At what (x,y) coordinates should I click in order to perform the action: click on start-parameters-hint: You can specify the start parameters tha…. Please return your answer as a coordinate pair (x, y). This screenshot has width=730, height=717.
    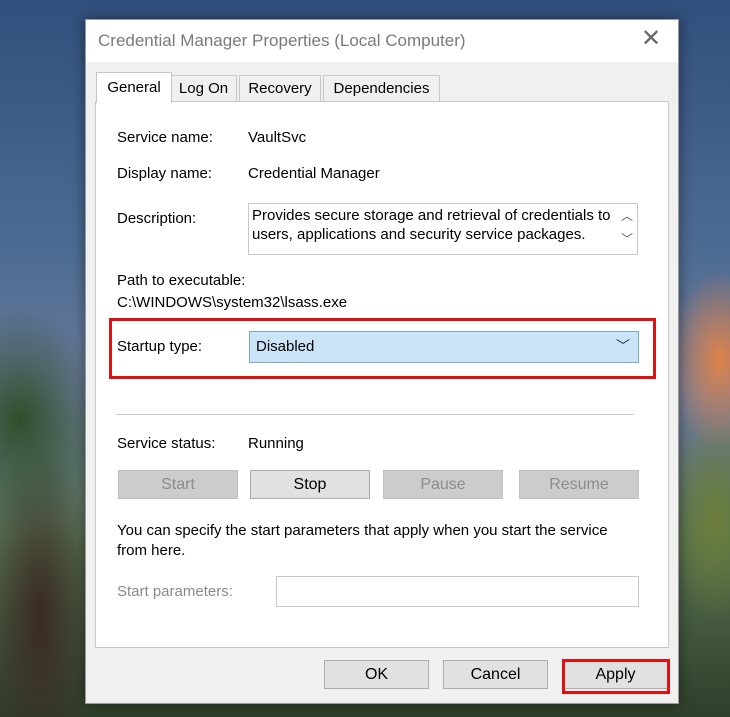
    Looking at the image, I should click on (362, 540).